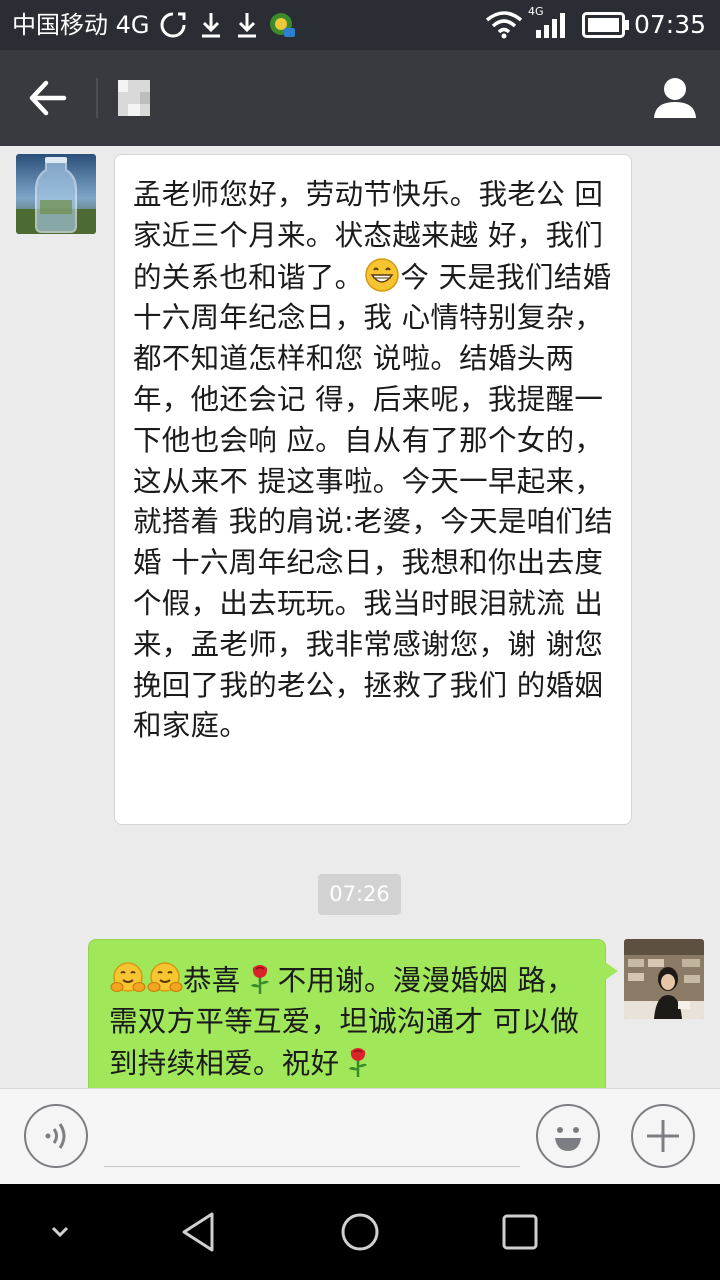  I want to click on message-line: 个假，出去玩玩。我当时眼泪就流, so click(349, 603).